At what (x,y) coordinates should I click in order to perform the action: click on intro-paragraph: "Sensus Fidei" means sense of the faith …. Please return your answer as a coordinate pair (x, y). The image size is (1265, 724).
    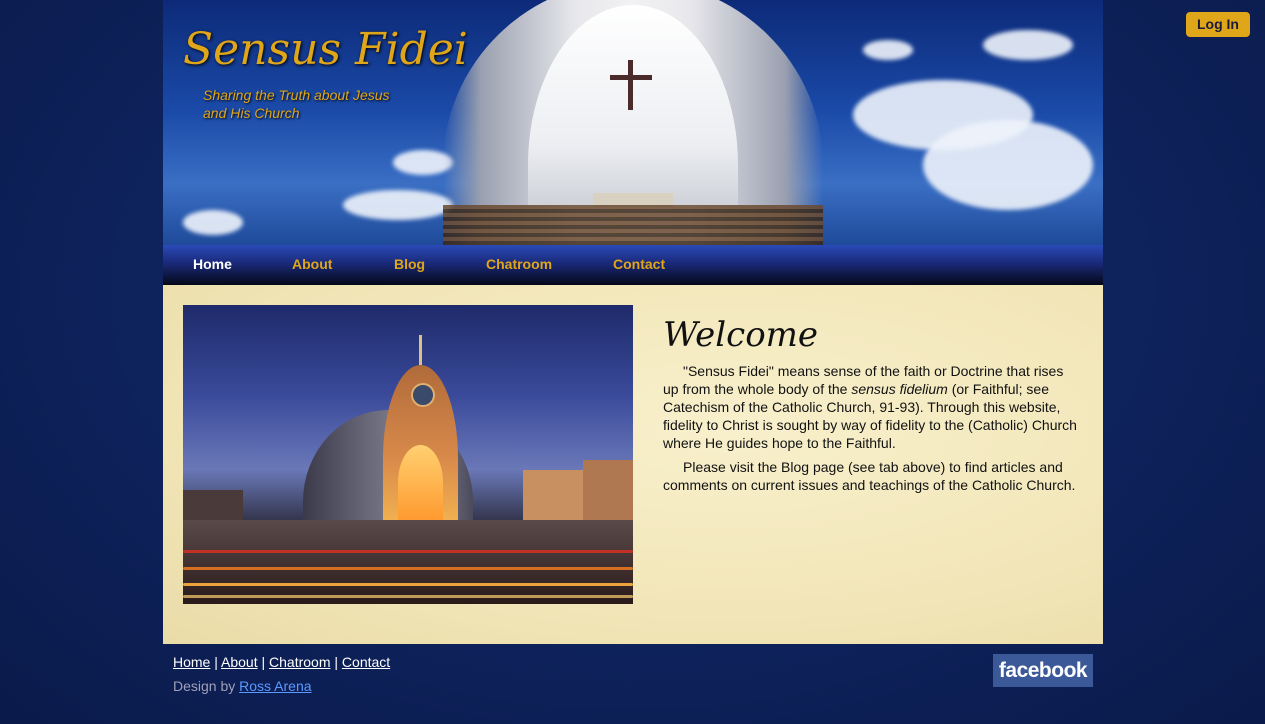
    Looking at the image, I should click on (870, 407).